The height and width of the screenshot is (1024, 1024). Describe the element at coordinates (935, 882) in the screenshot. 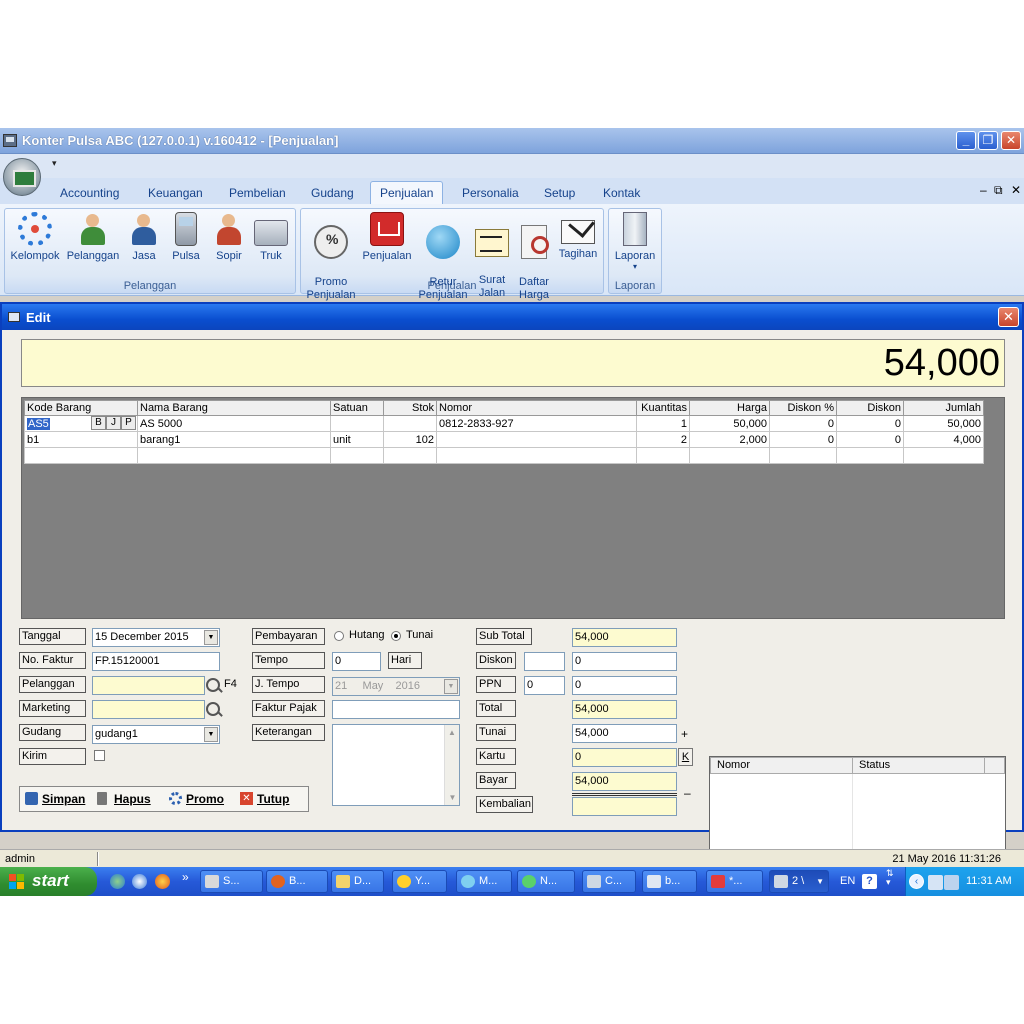

I see `tray-app-icon` at that location.